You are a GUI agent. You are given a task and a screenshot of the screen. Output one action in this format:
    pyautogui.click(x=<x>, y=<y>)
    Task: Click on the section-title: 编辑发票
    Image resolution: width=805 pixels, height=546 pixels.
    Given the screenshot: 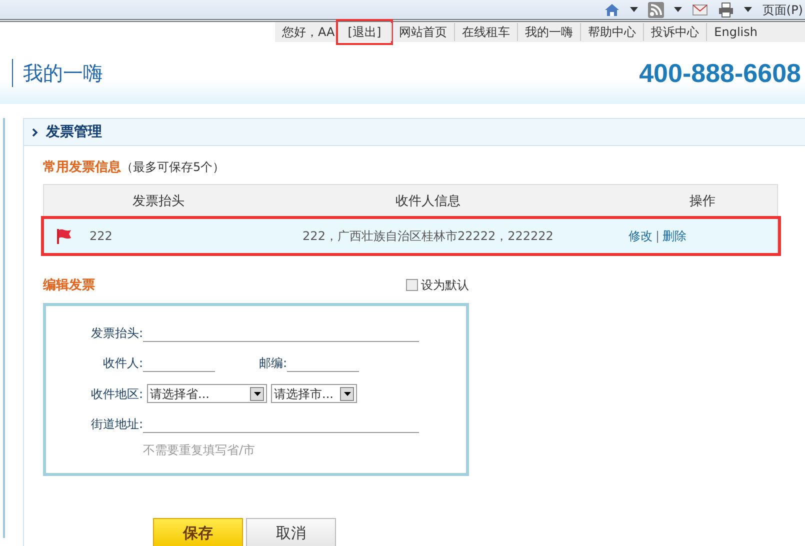 What is the action you would take?
    pyautogui.click(x=69, y=285)
    